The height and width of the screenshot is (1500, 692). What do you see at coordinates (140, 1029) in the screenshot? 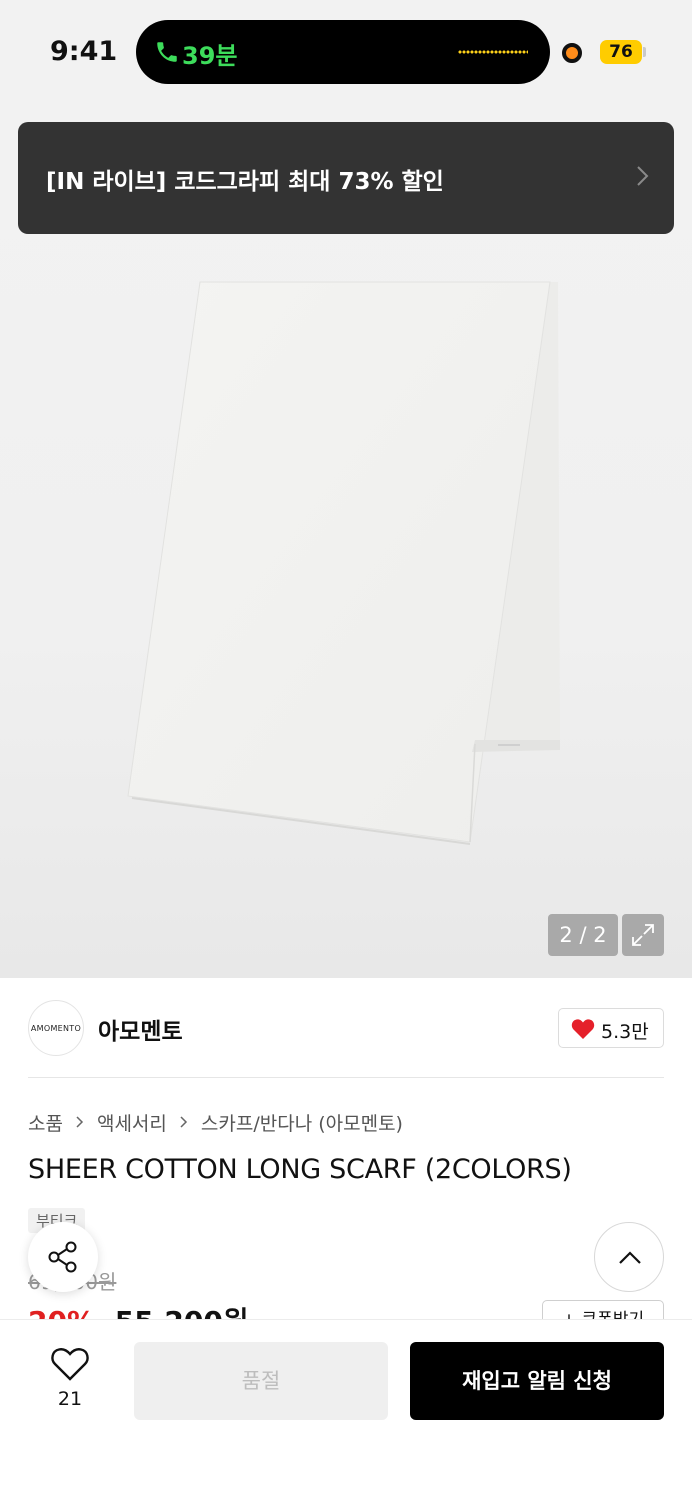
I see `brand-name: 아모멘토` at bounding box center [140, 1029].